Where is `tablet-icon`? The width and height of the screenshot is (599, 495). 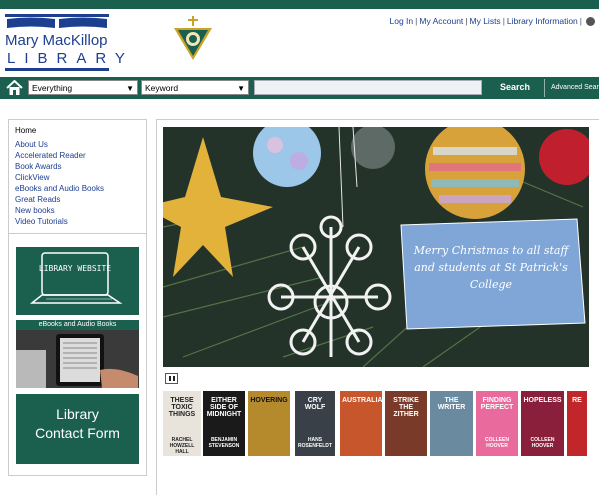 tablet-icon is located at coordinates (77, 359).